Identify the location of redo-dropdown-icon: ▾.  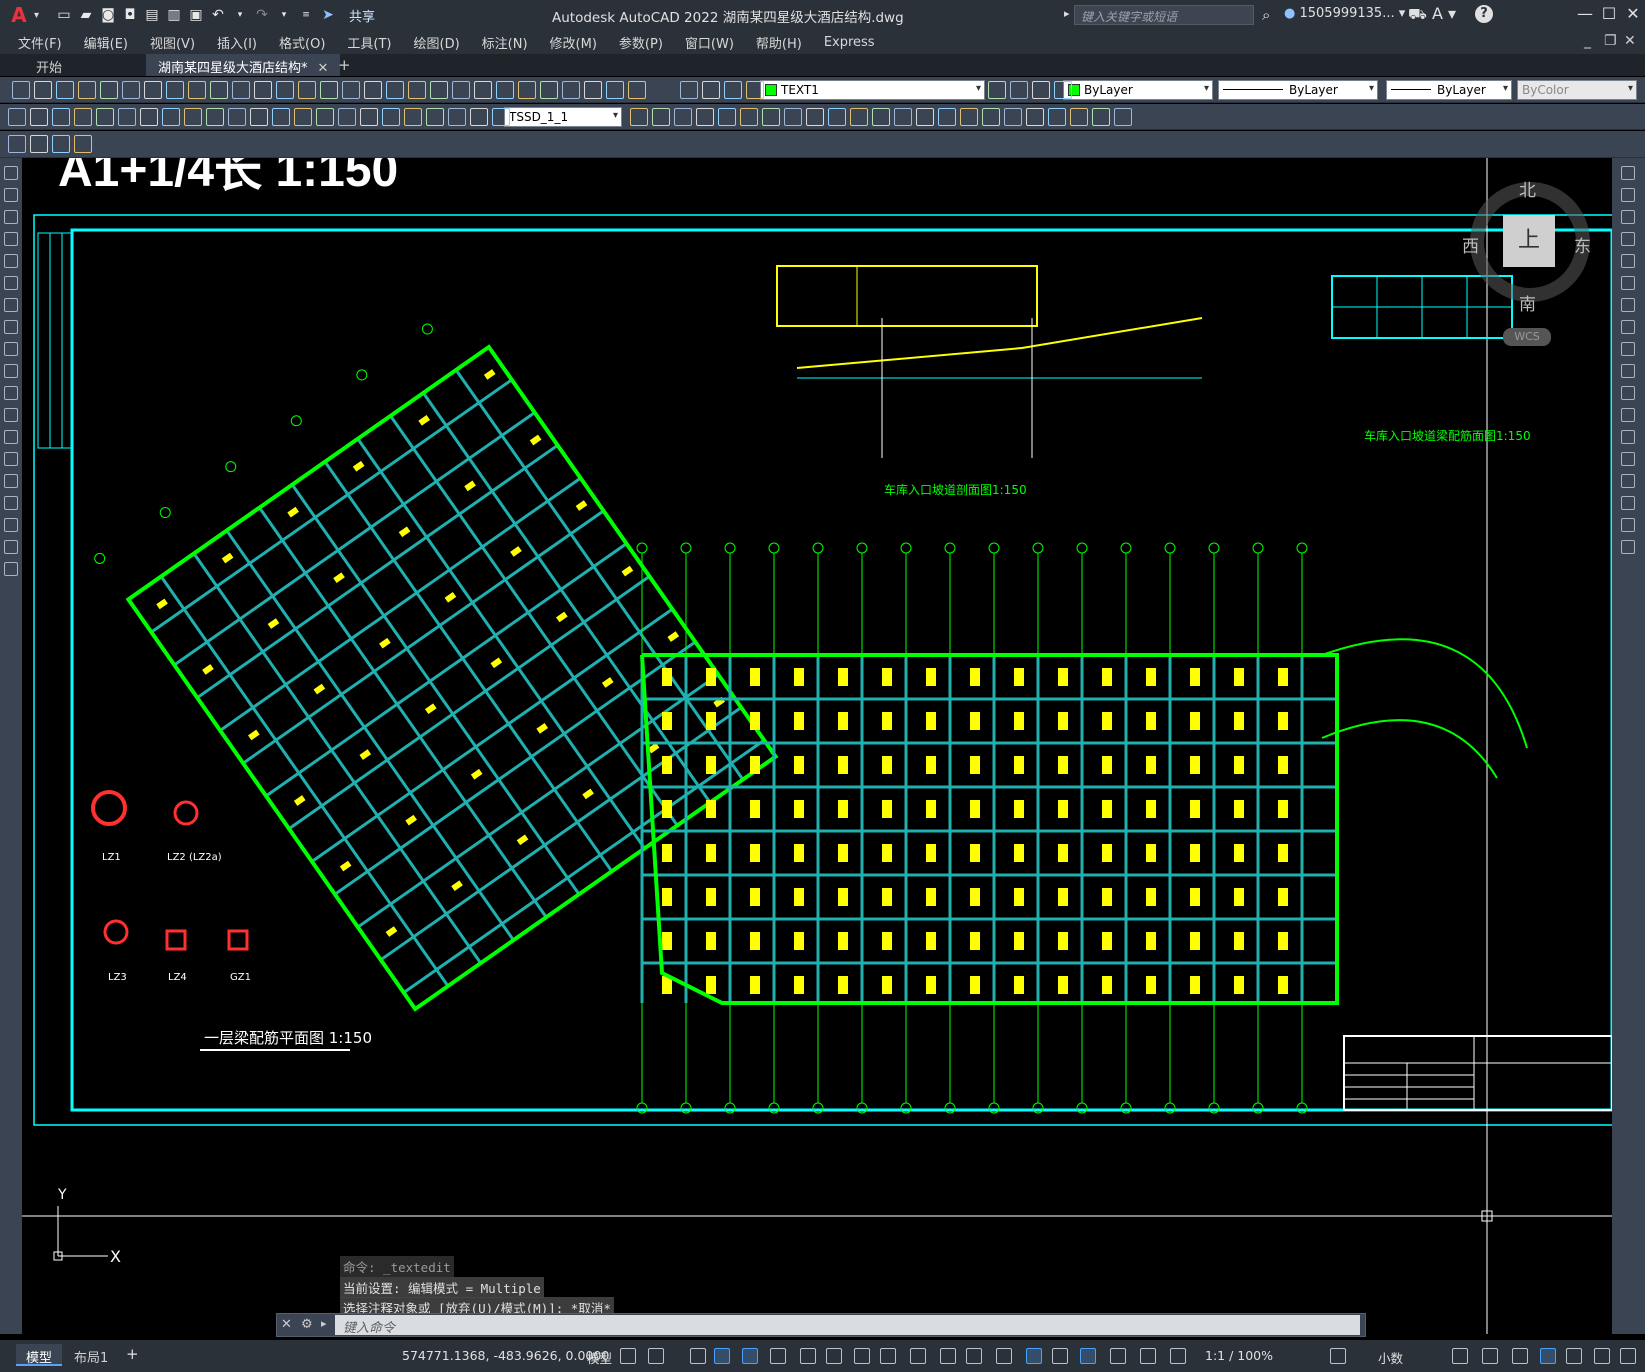
(284, 15).